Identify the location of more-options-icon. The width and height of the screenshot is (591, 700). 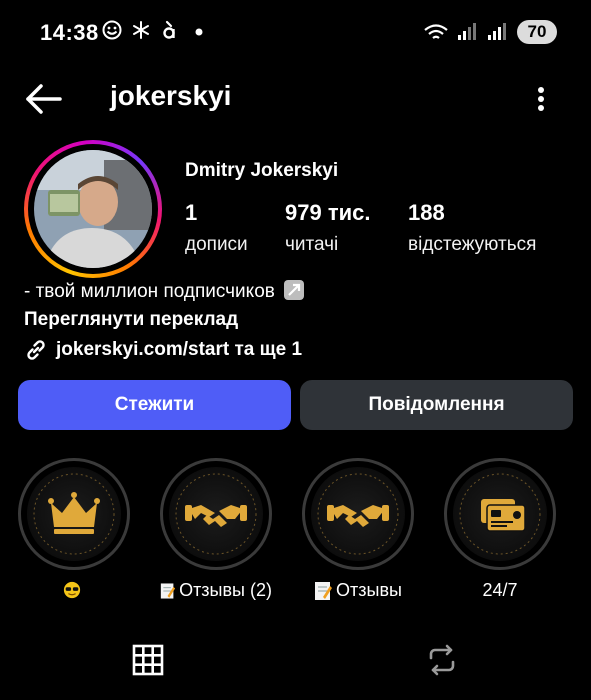
(541, 99).